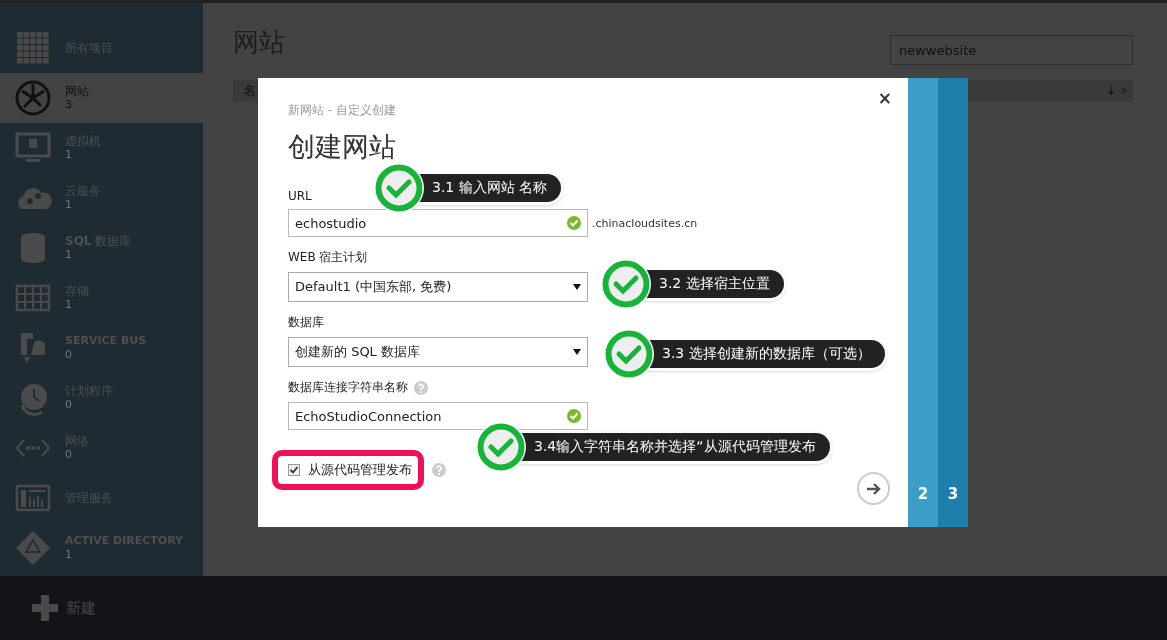 This screenshot has height=640, width=1167. What do you see at coordinates (300, 196) in the screenshot?
I see `field-label: URL` at bounding box center [300, 196].